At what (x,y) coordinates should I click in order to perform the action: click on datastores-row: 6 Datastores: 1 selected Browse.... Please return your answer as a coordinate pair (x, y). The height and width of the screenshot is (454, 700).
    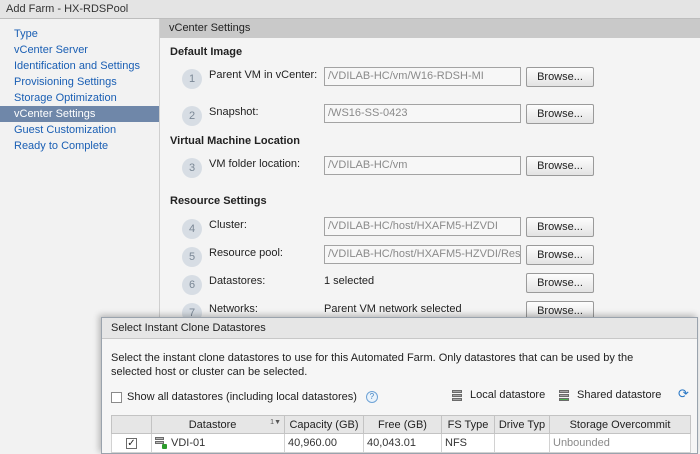
    Looking at the image, I should click on (437, 284).